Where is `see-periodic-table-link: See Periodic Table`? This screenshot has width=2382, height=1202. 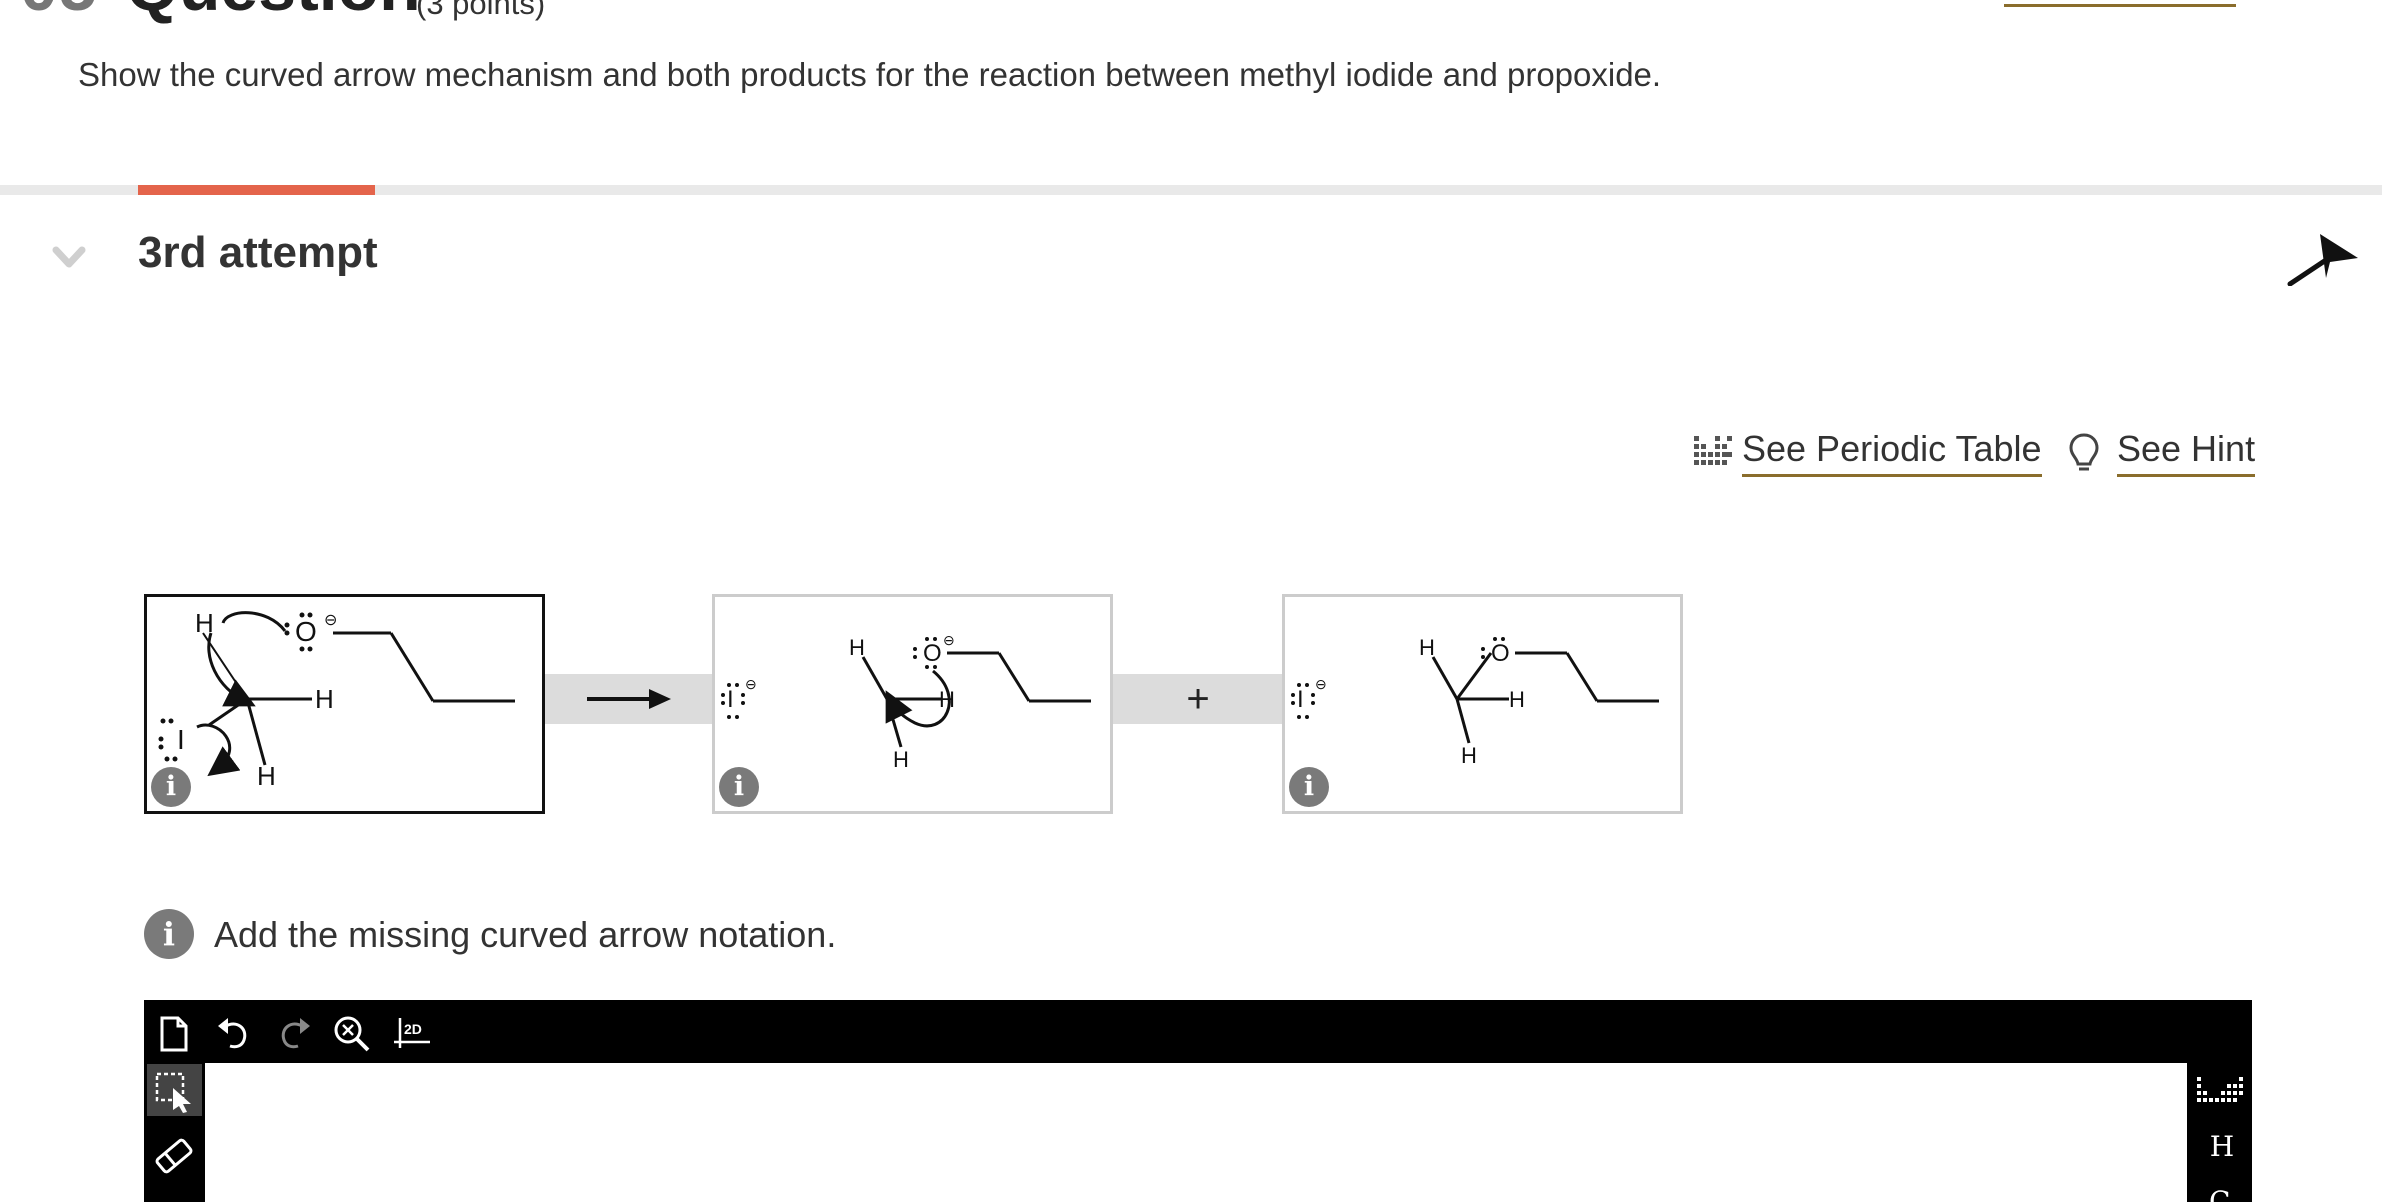
see-periodic-table-link: See Periodic Table is located at coordinates (1892, 452).